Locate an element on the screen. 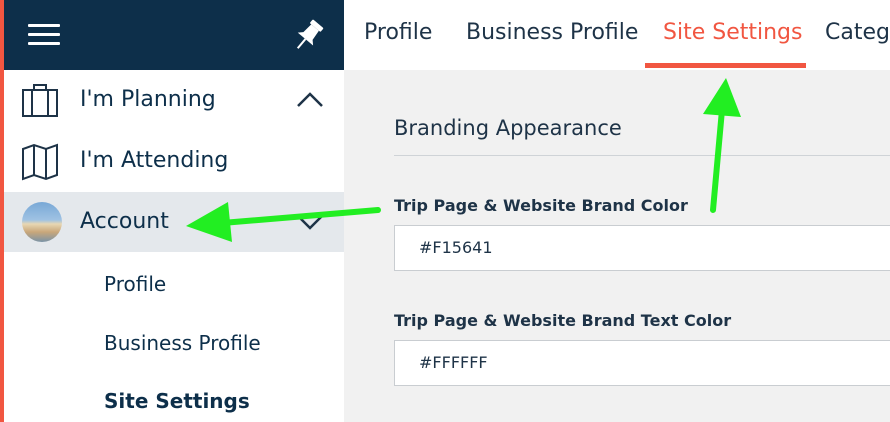  hamburger-icon is located at coordinates (44, 35).